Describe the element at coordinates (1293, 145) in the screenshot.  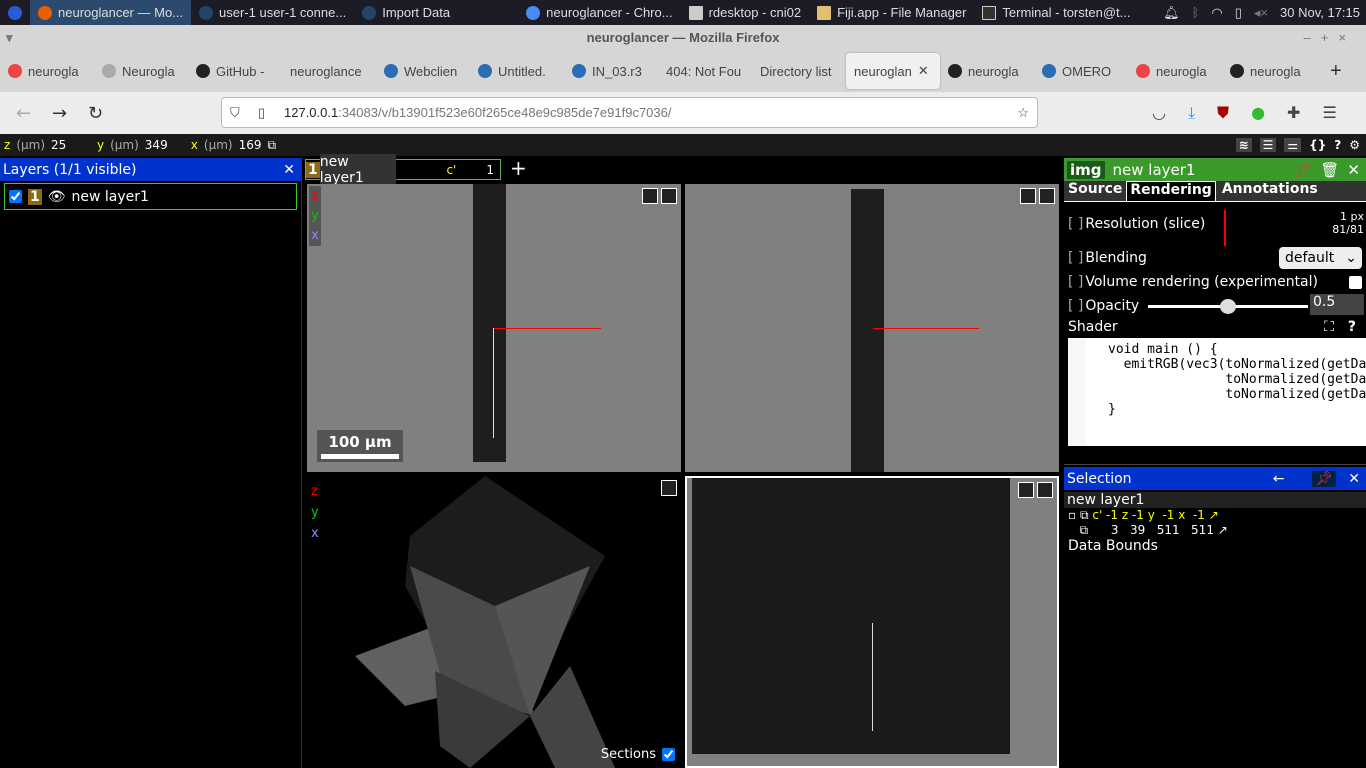
I see `sliders-icon: ⚌` at that location.